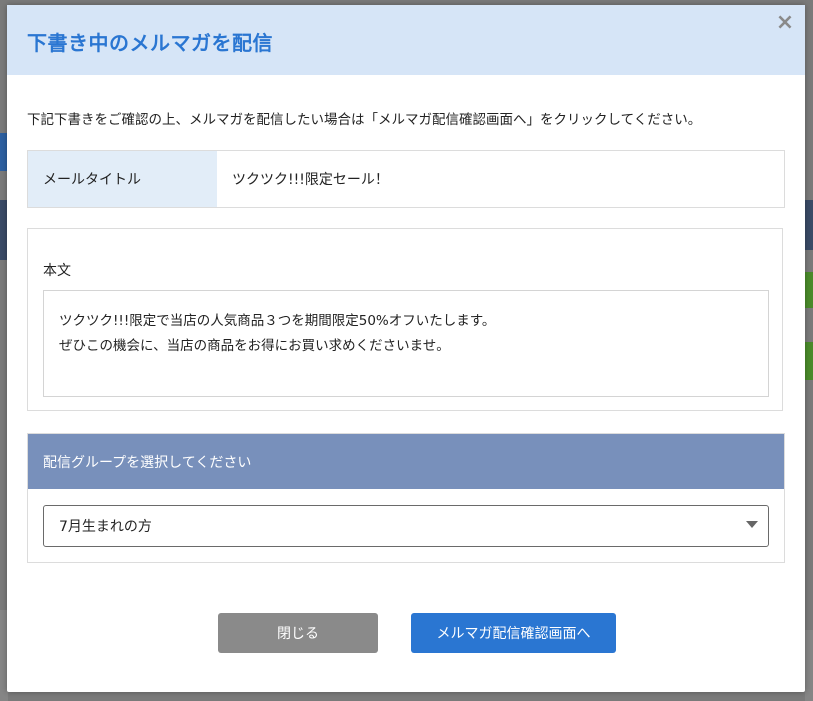  What do you see at coordinates (57, 271) in the screenshot?
I see `mail-body-label: 本文` at bounding box center [57, 271].